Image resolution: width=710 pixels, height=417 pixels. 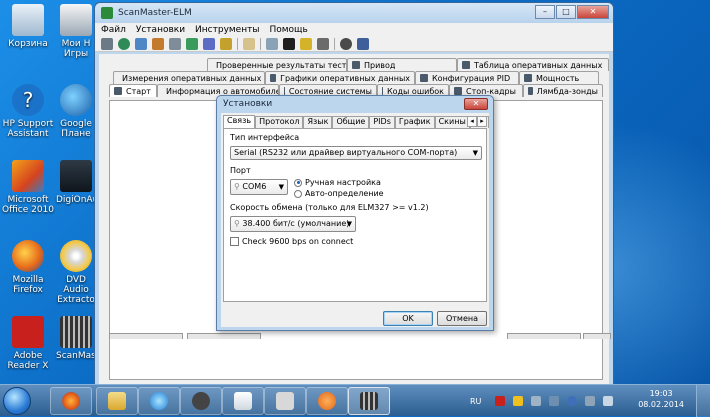 I want to click on toolbar-separator, so click(x=237, y=43).